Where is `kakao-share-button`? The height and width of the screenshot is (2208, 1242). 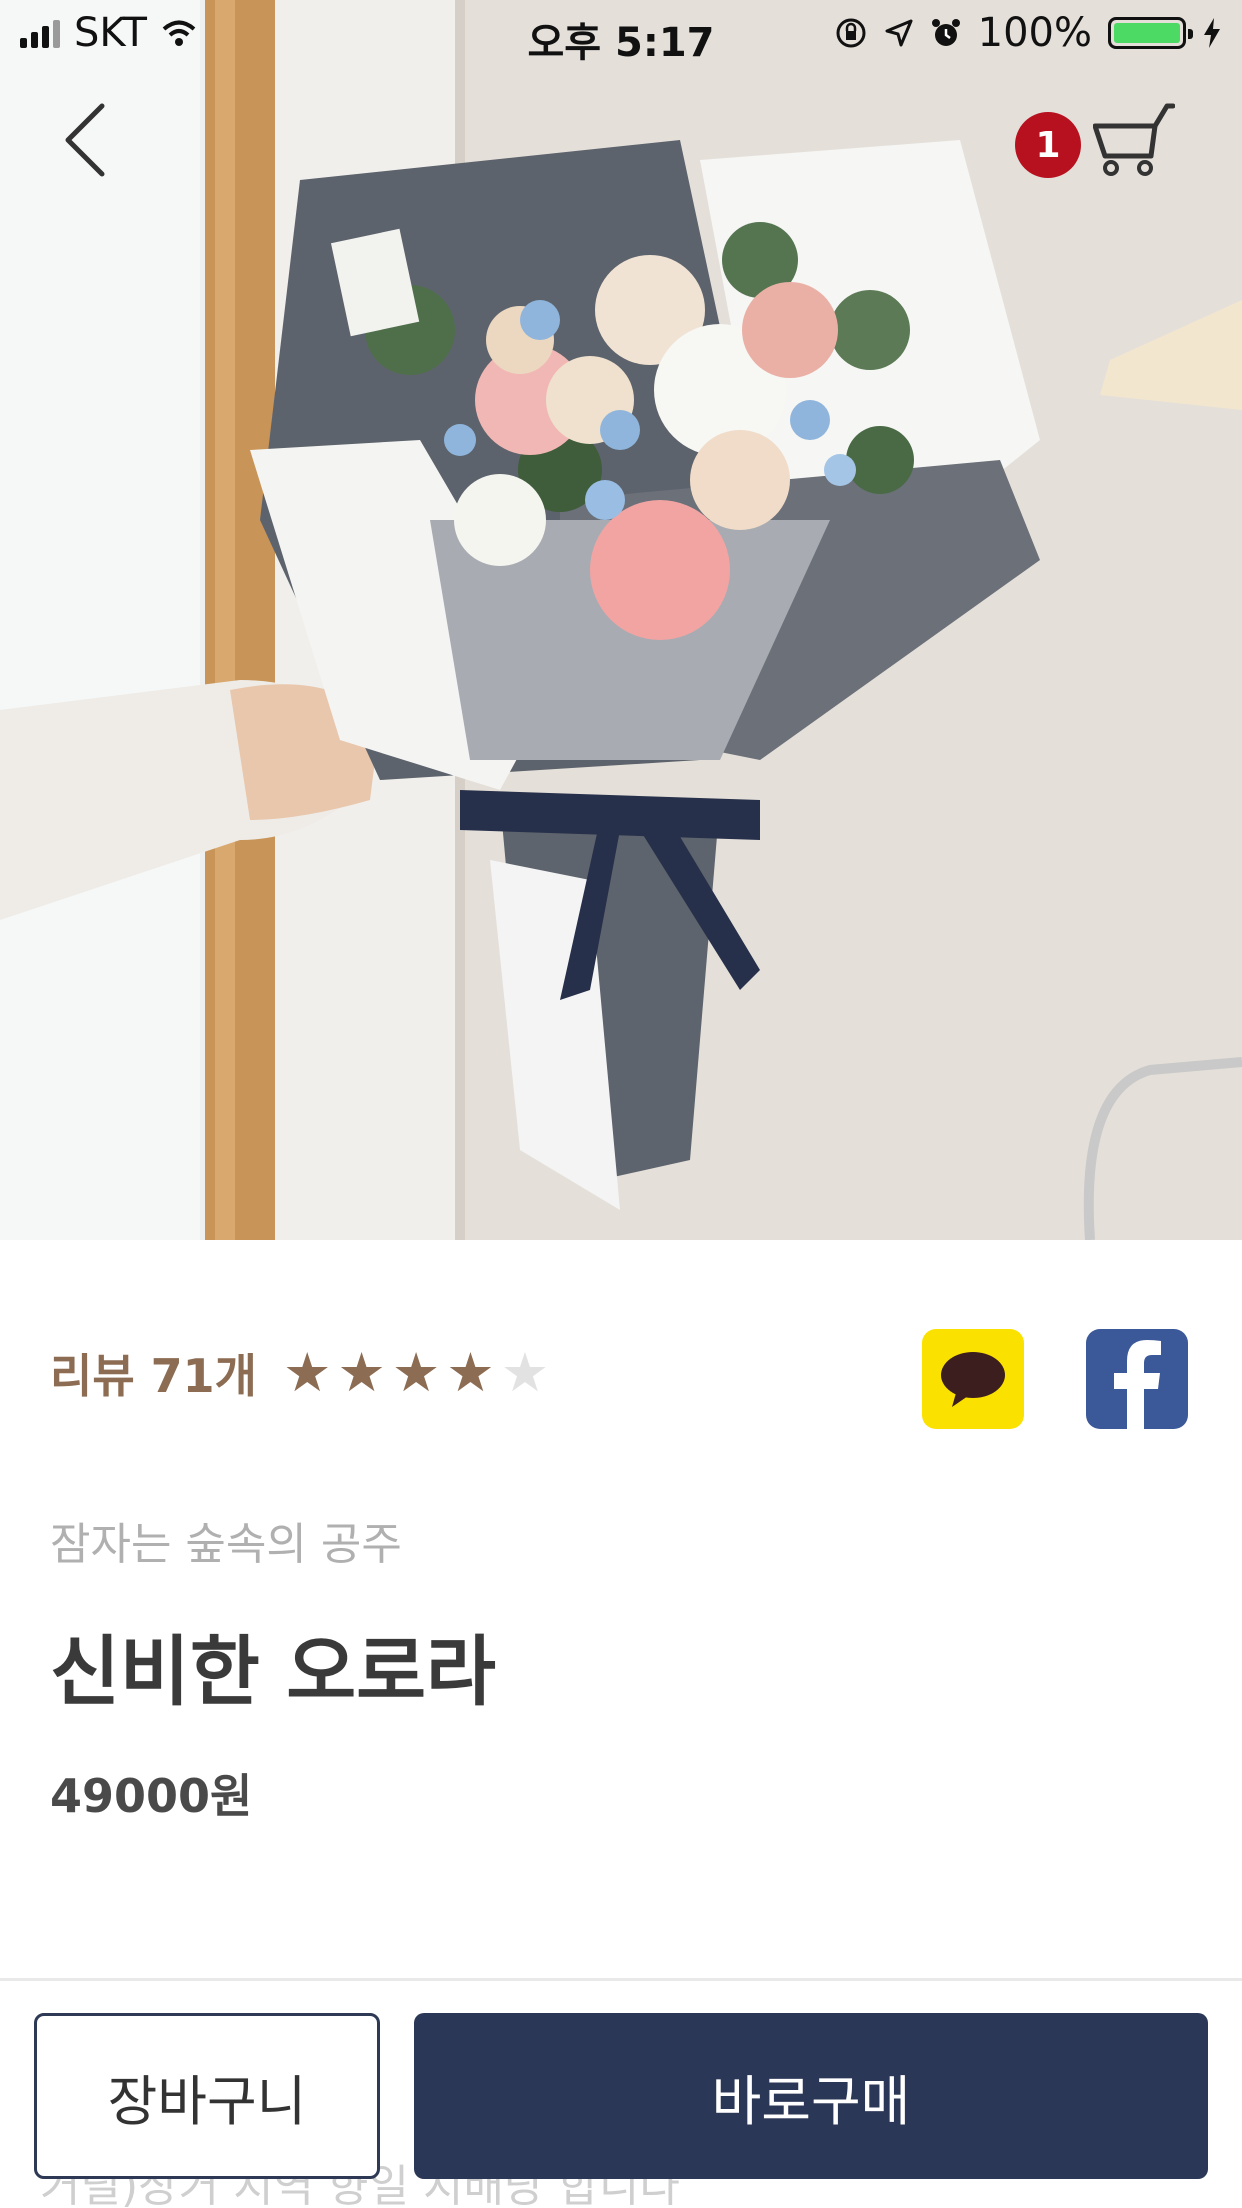 kakao-share-button is located at coordinates (973, 1379).